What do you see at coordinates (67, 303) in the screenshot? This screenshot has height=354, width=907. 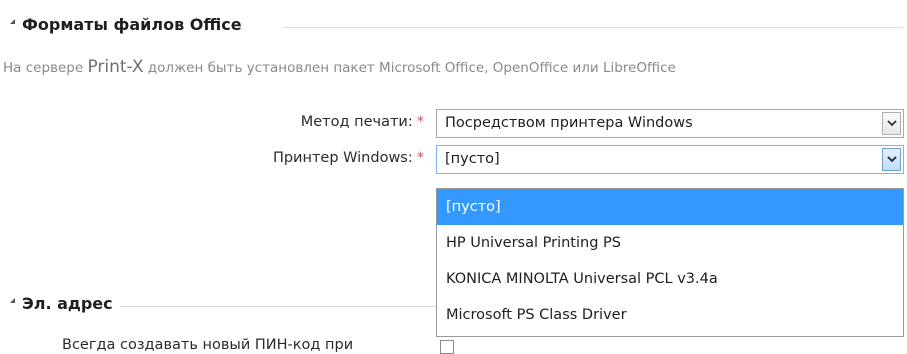 I see `section-email-title: Эл. адрес` at bounding box center [67, 303].